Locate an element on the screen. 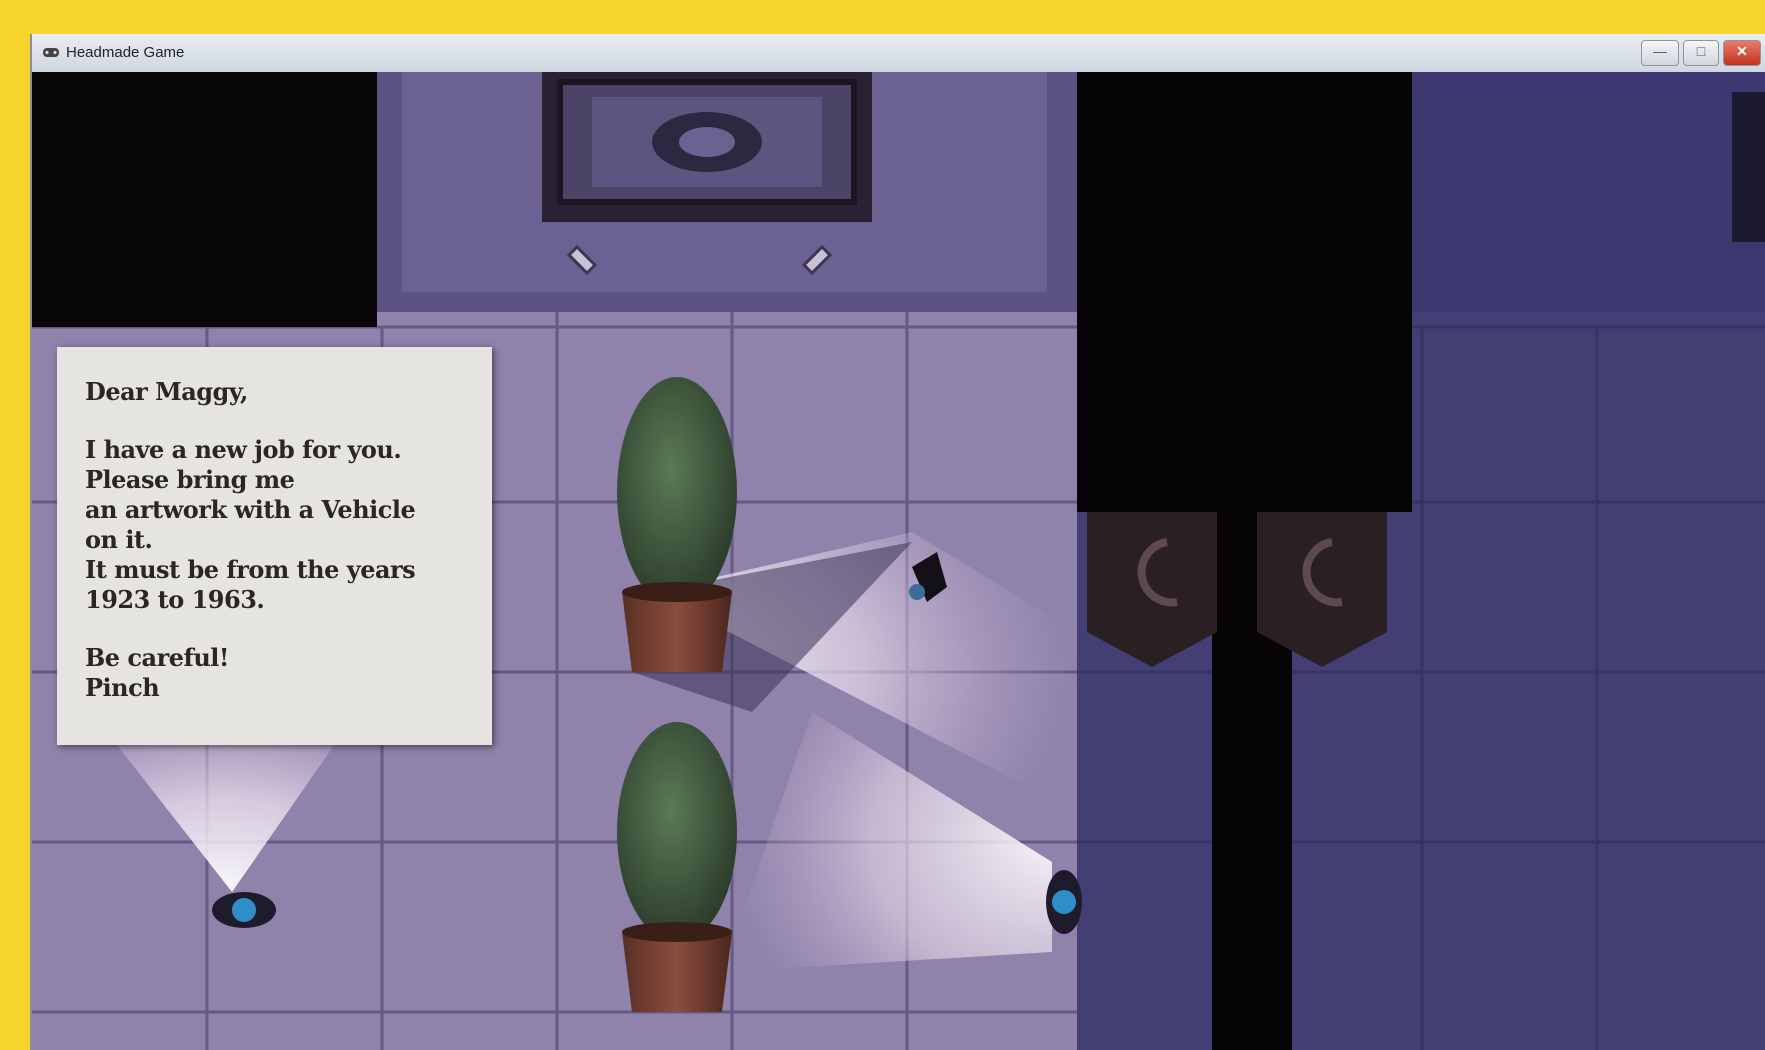 This screenshot has width=1765, height=1050. letter-line-7: Be careful! is located at coordinates (157, 657).